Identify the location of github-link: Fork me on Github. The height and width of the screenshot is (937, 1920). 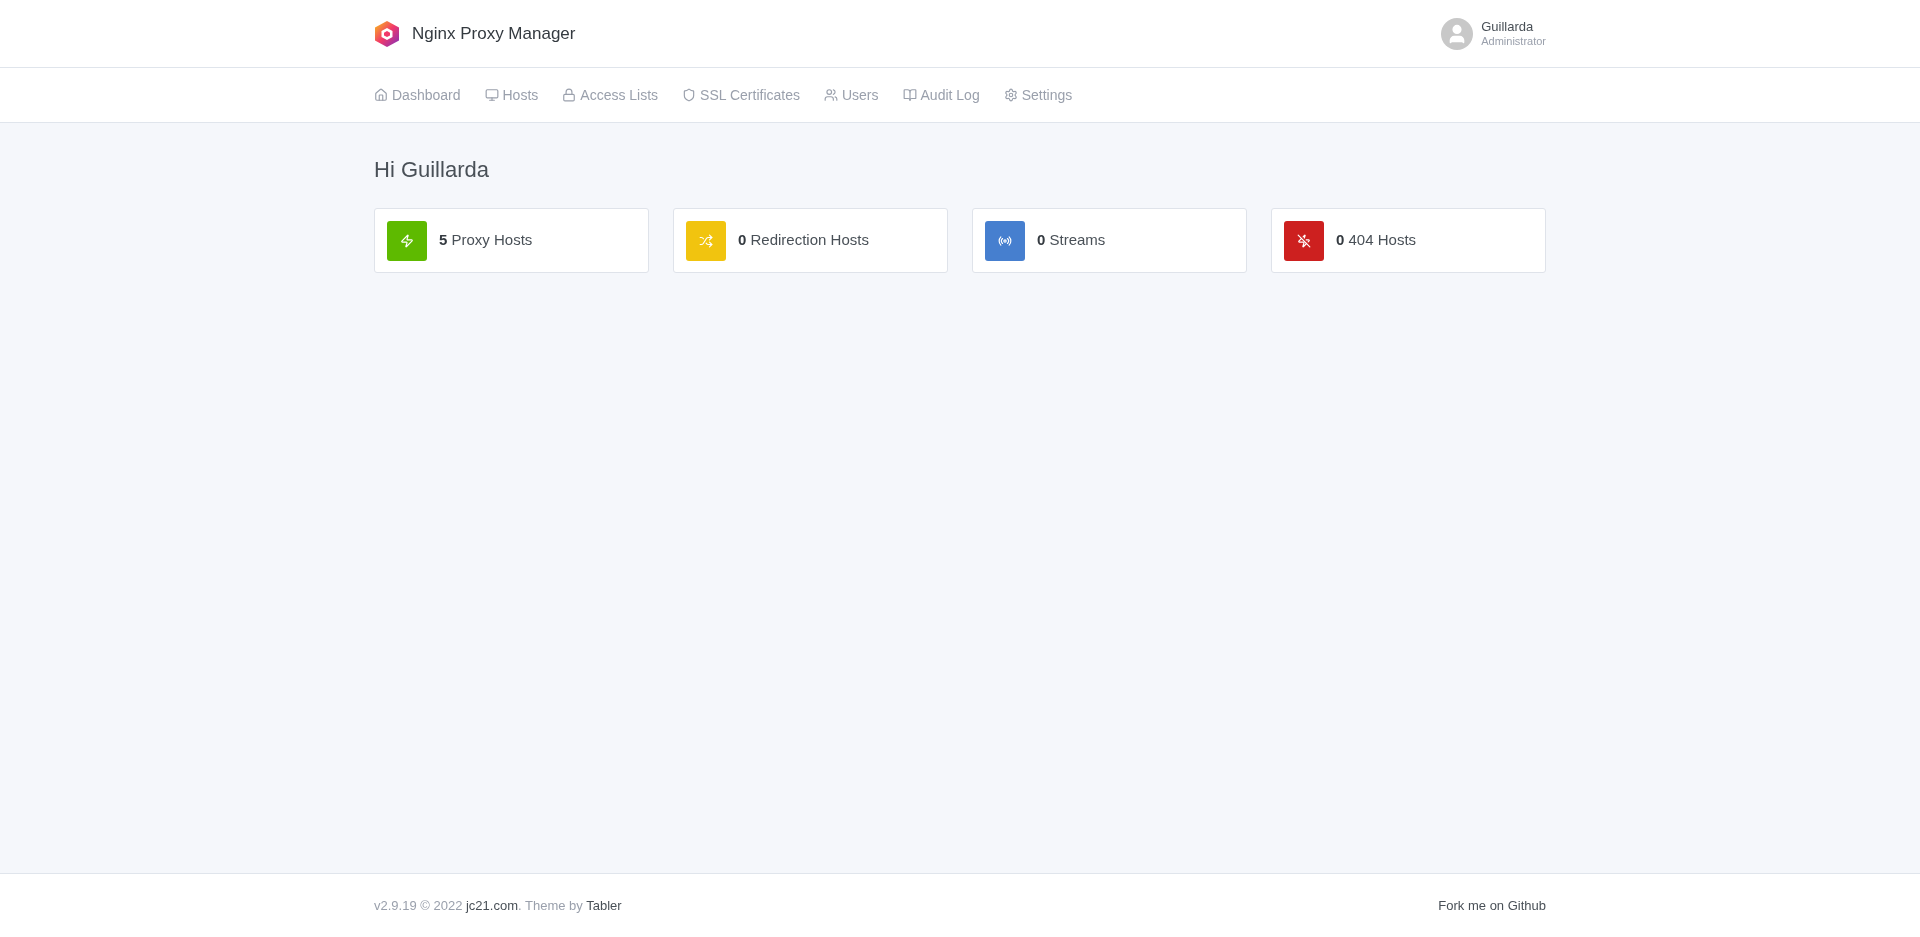
(1492, 905).